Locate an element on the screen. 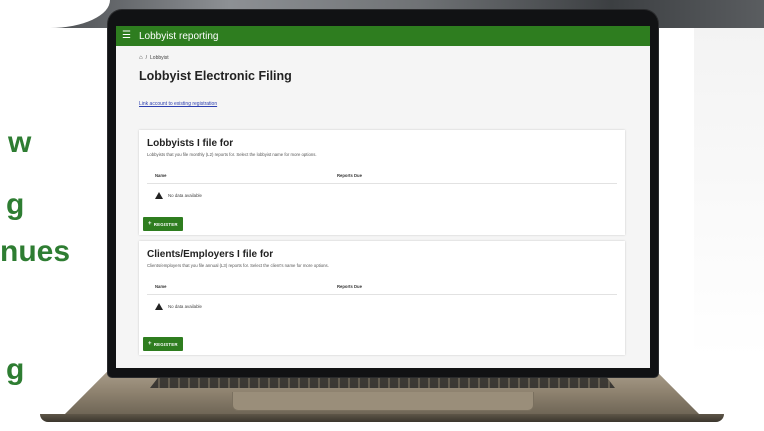 This screenshot has width=764, height=431. register-client-button: + REGISTER is located at coordinates (163, 344).